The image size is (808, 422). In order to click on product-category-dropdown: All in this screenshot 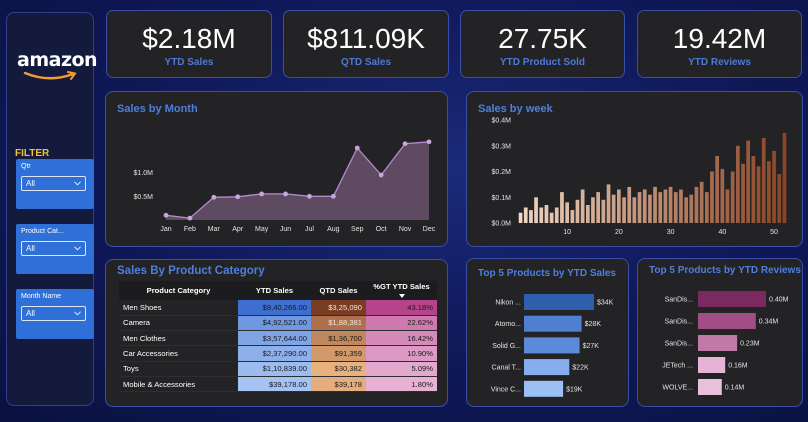, I will do `click(53, 248)`.